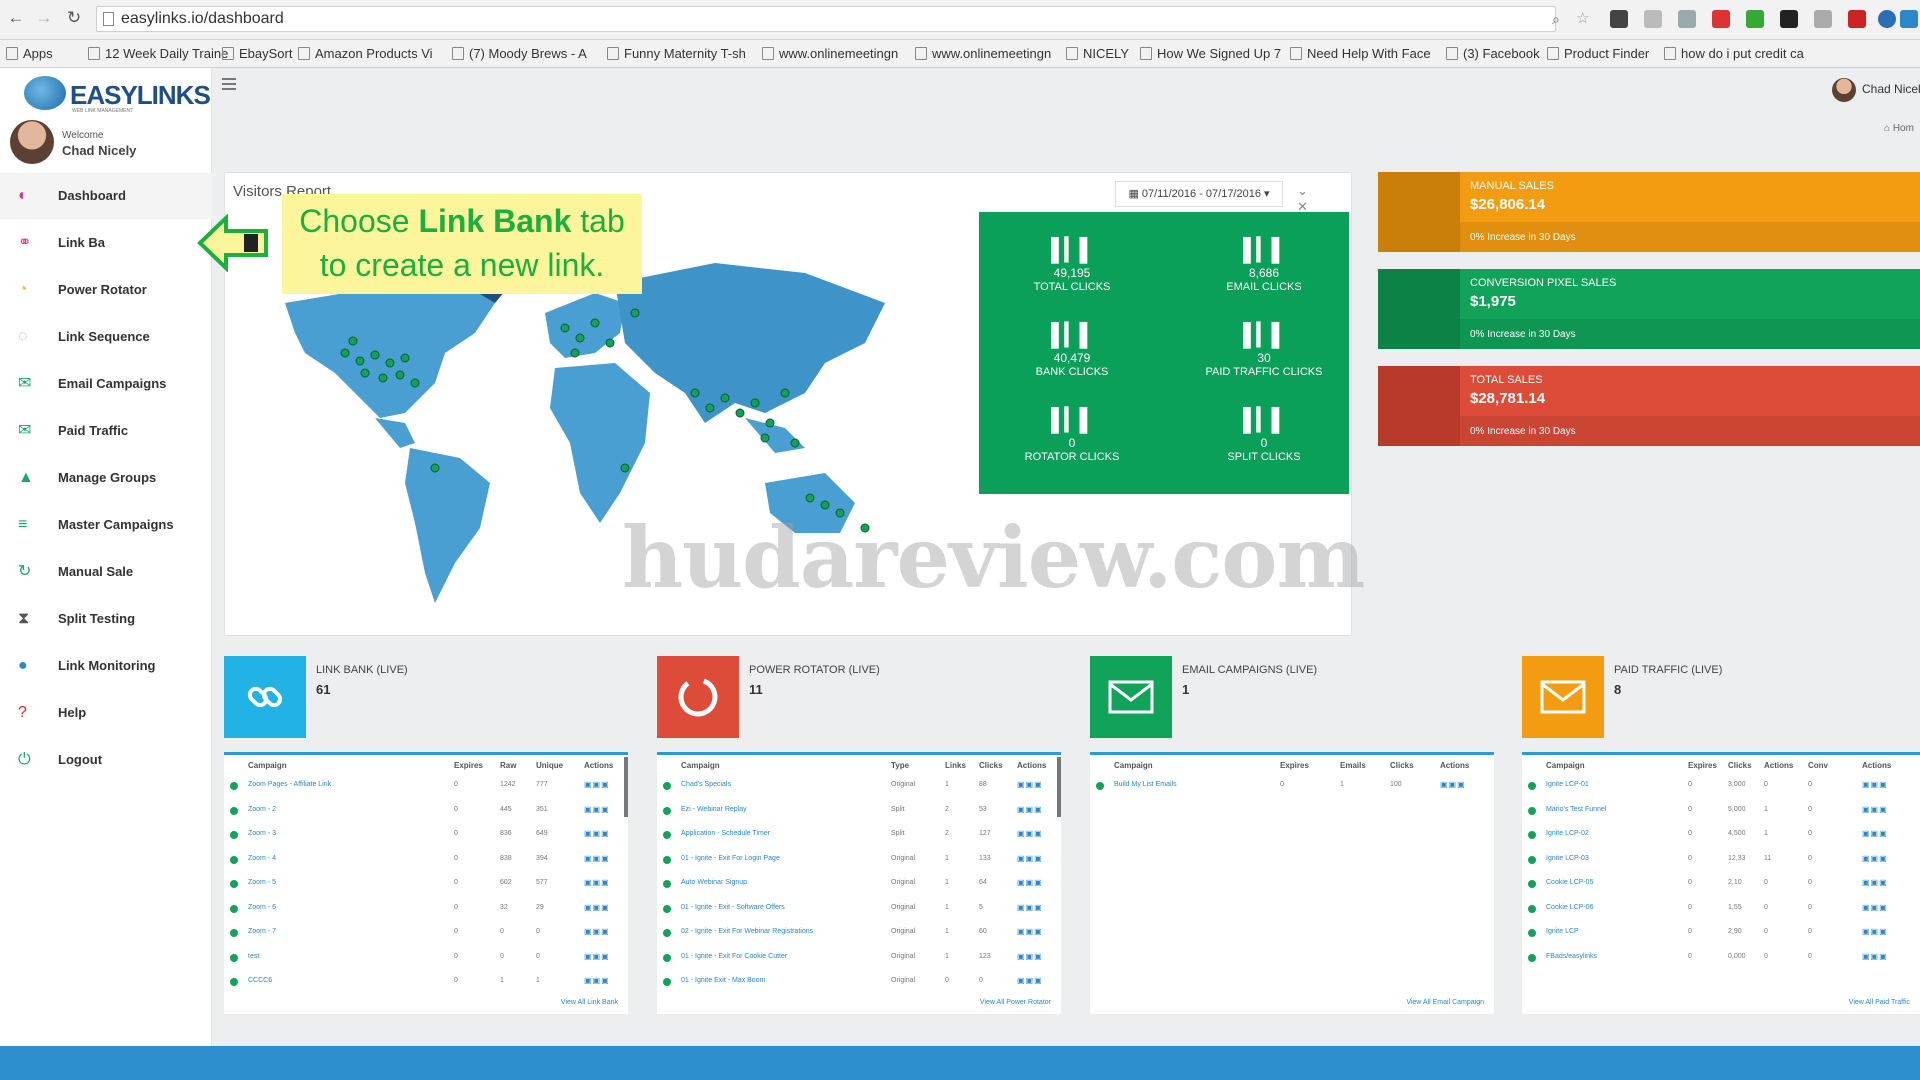 The height and width of the screenshot is (1080, 1920). Describe the element at coordinates (426, 959) in the screenshot. I see `table-row: test 0 0 0 ▣▣▣` at that location.